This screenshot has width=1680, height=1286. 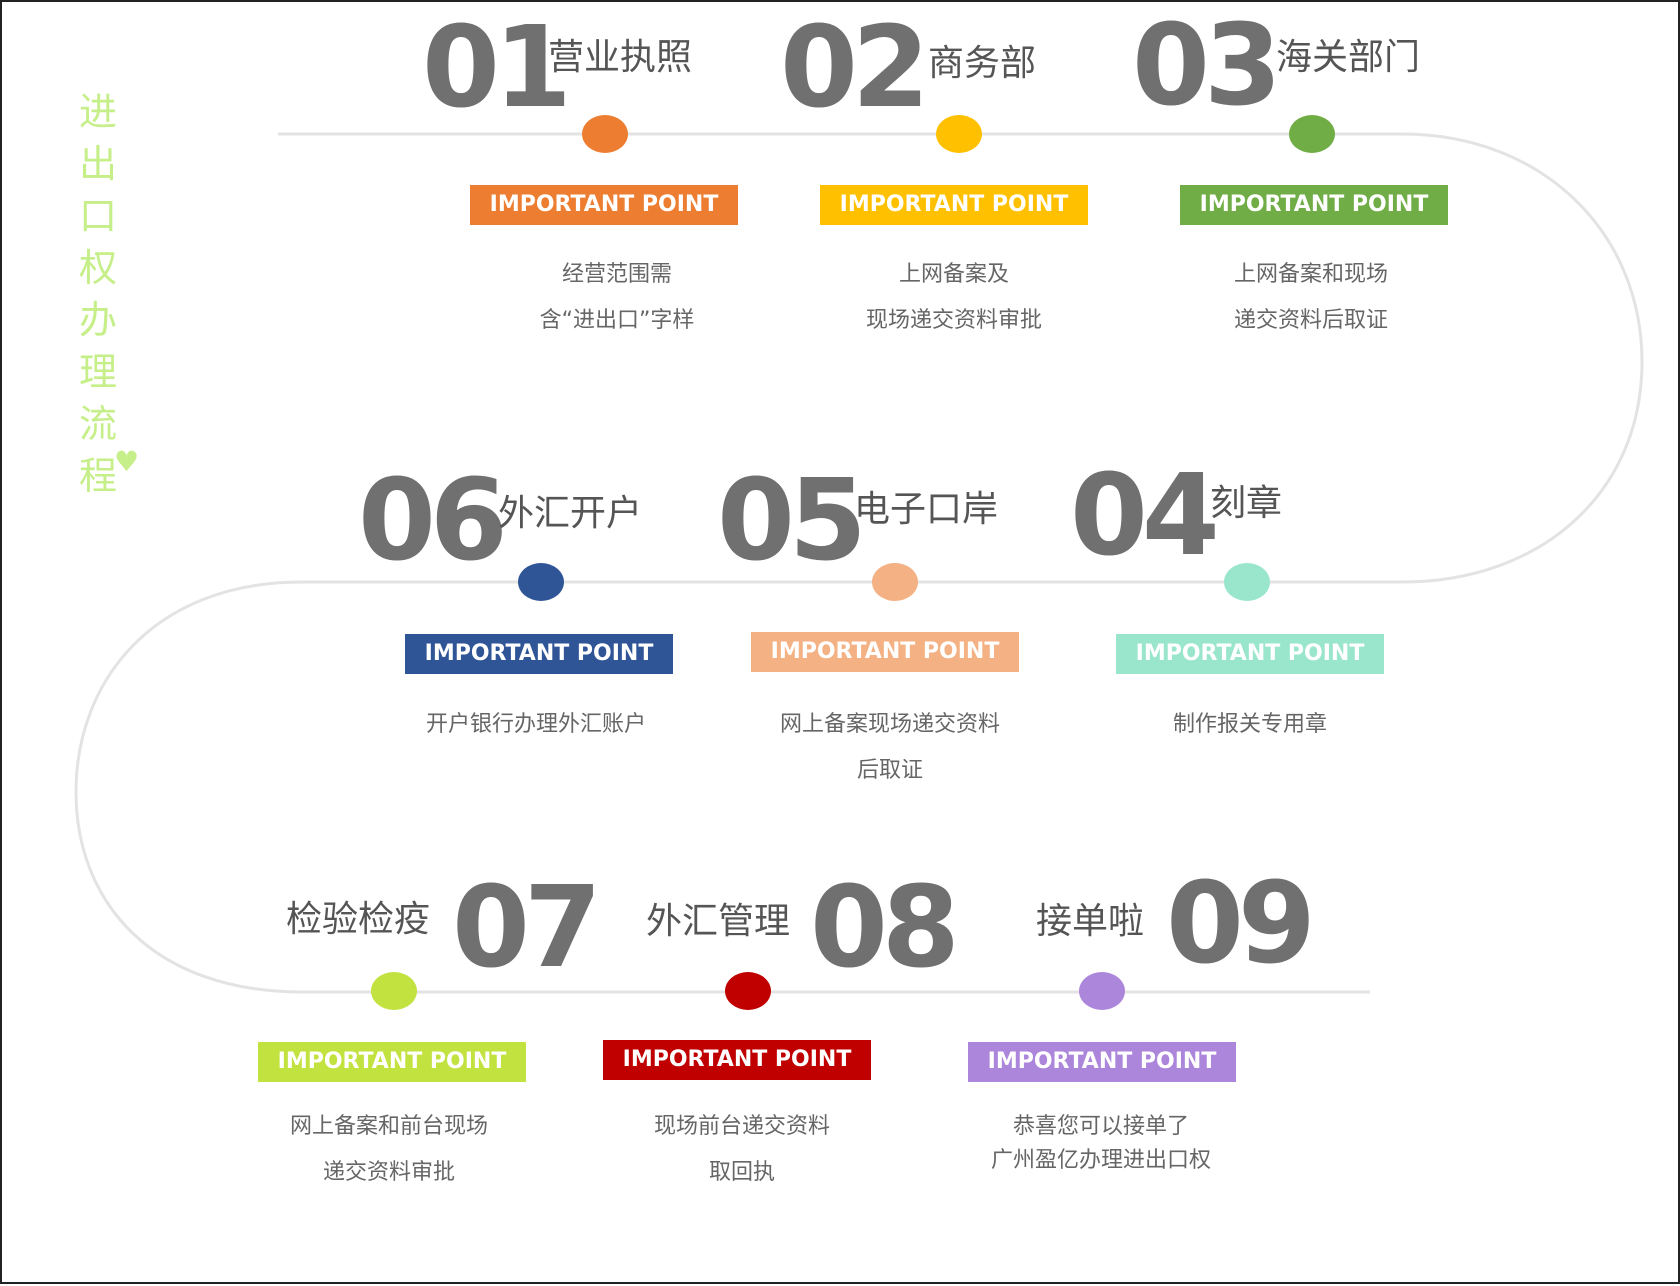 I want to click on title-char: 流, so click(x=97, y=424).